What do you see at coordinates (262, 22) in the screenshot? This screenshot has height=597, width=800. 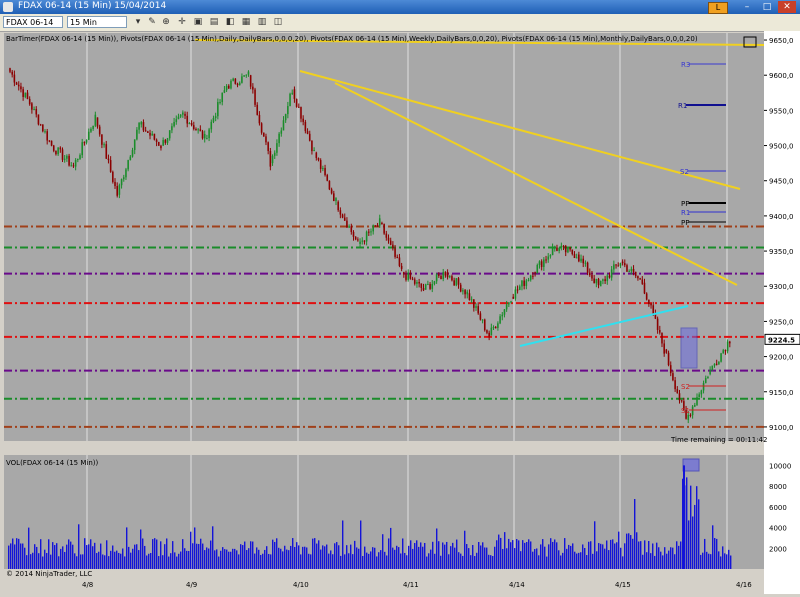 I see `save-icon: ▥` at bounding box center [262, 22].